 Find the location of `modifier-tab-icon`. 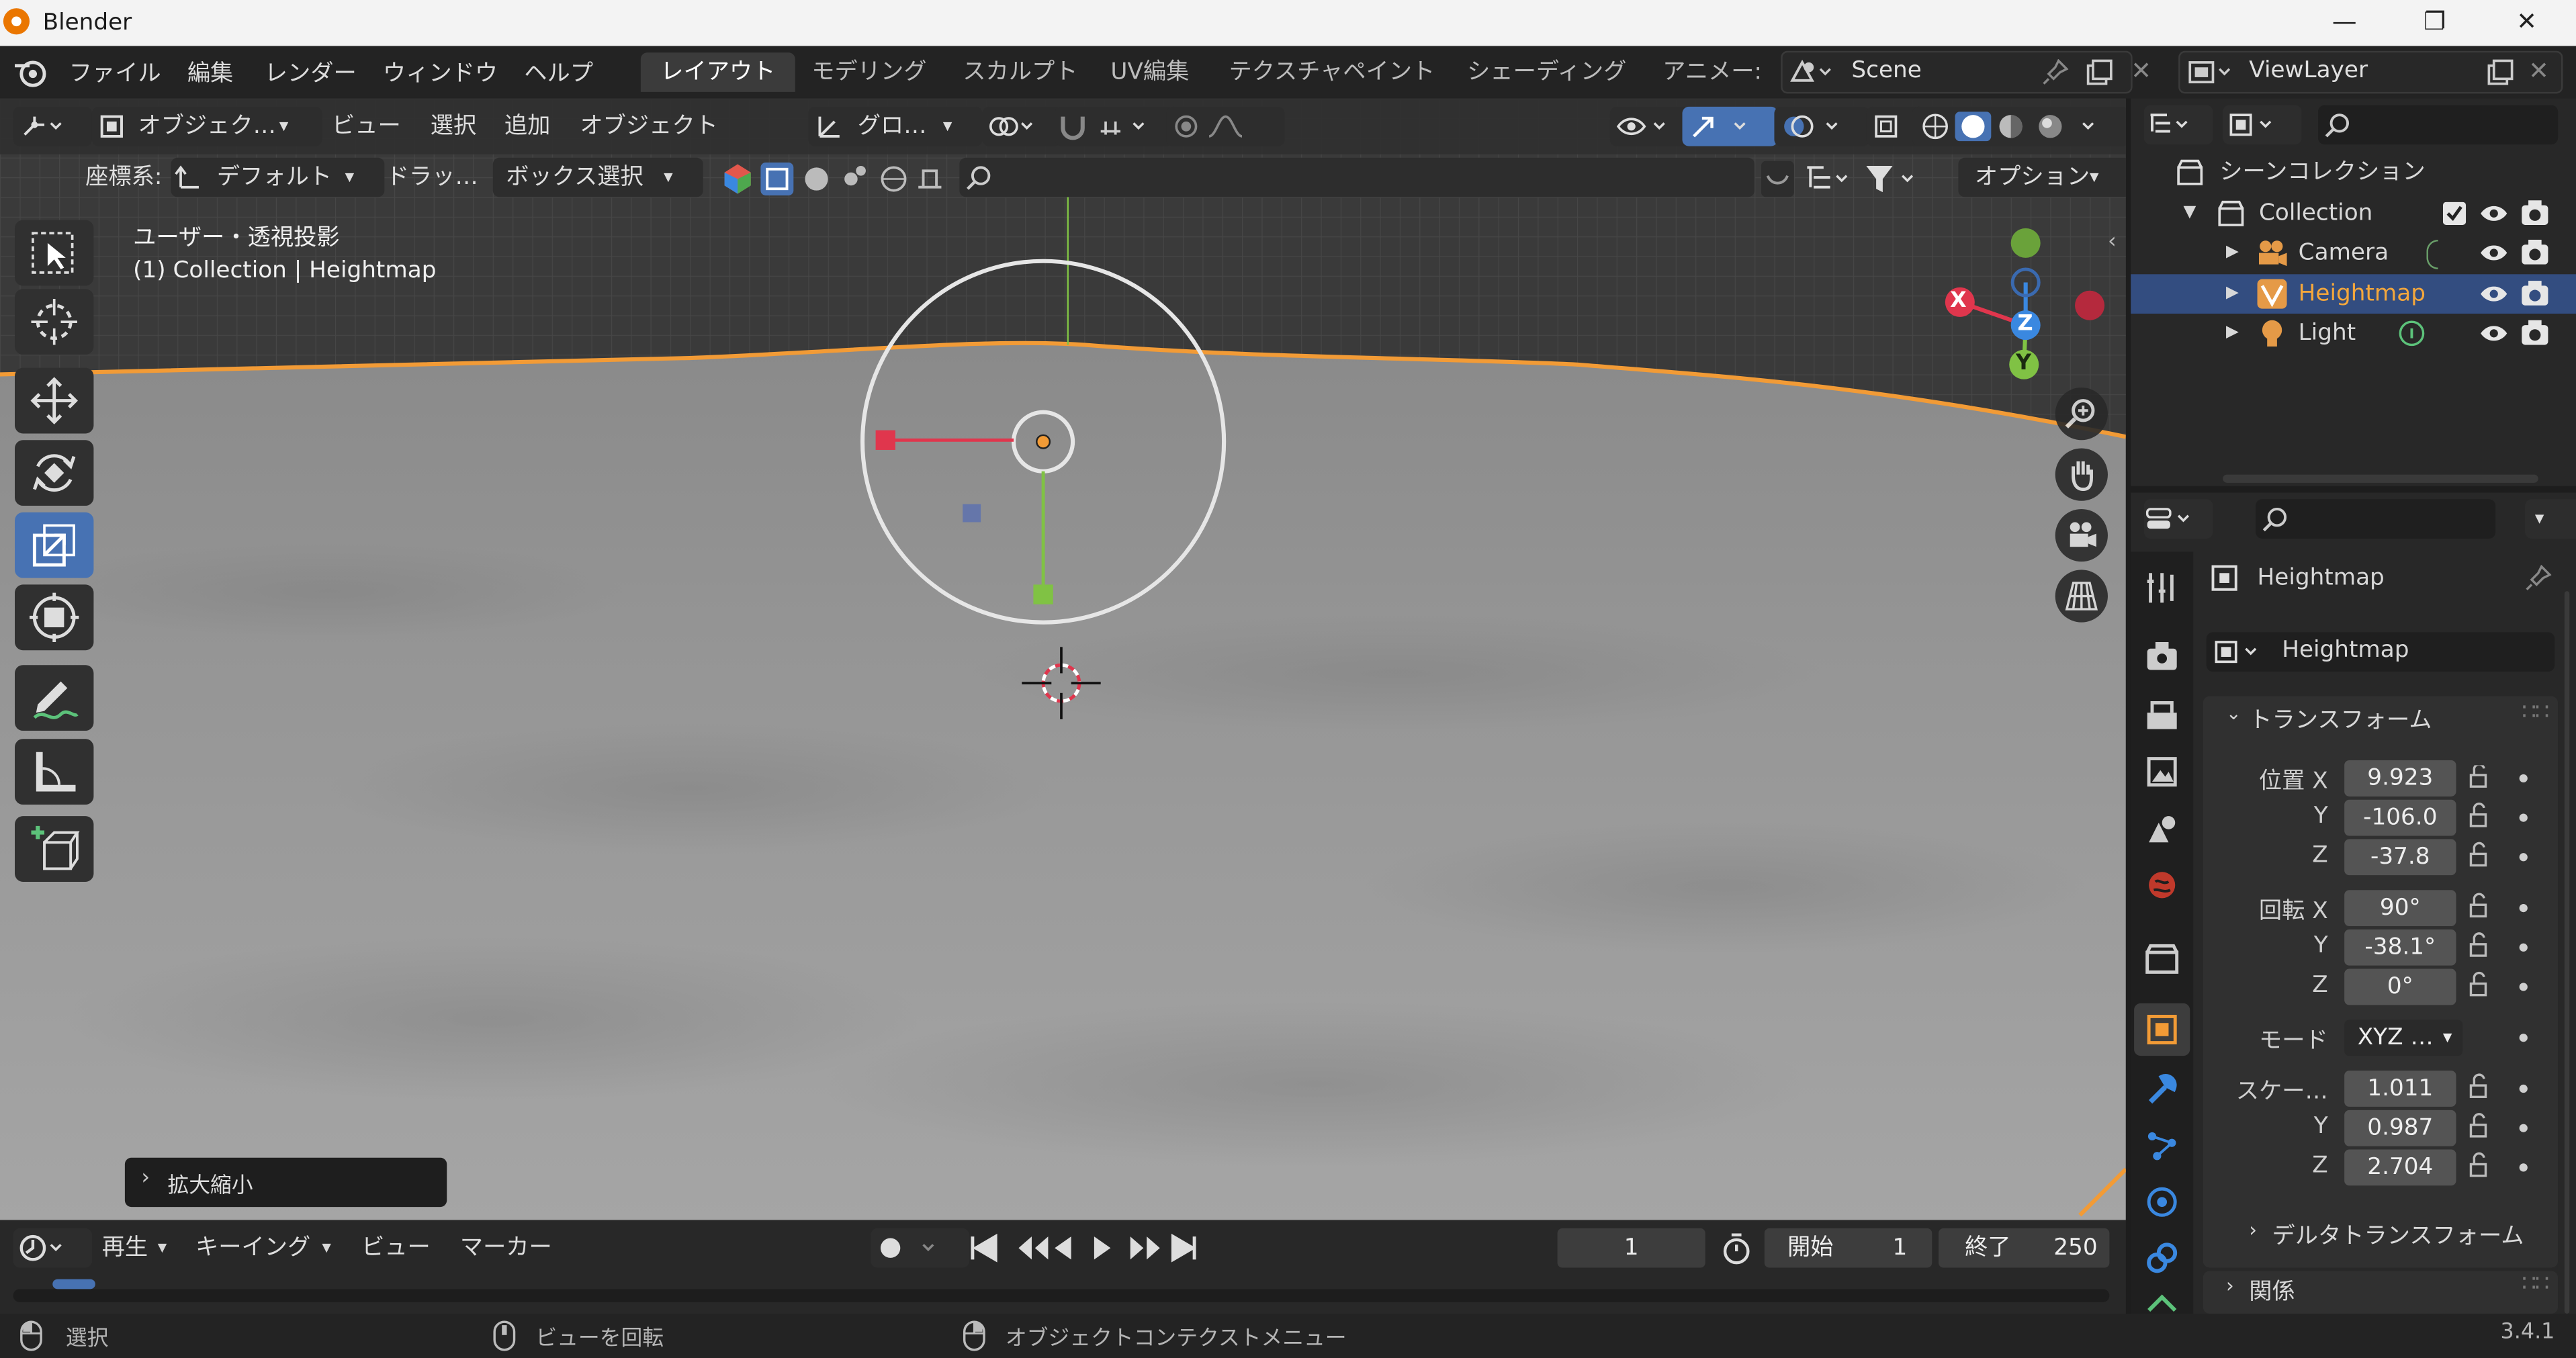

modifier-tab-icon is located at coordinates (2162, 1090).